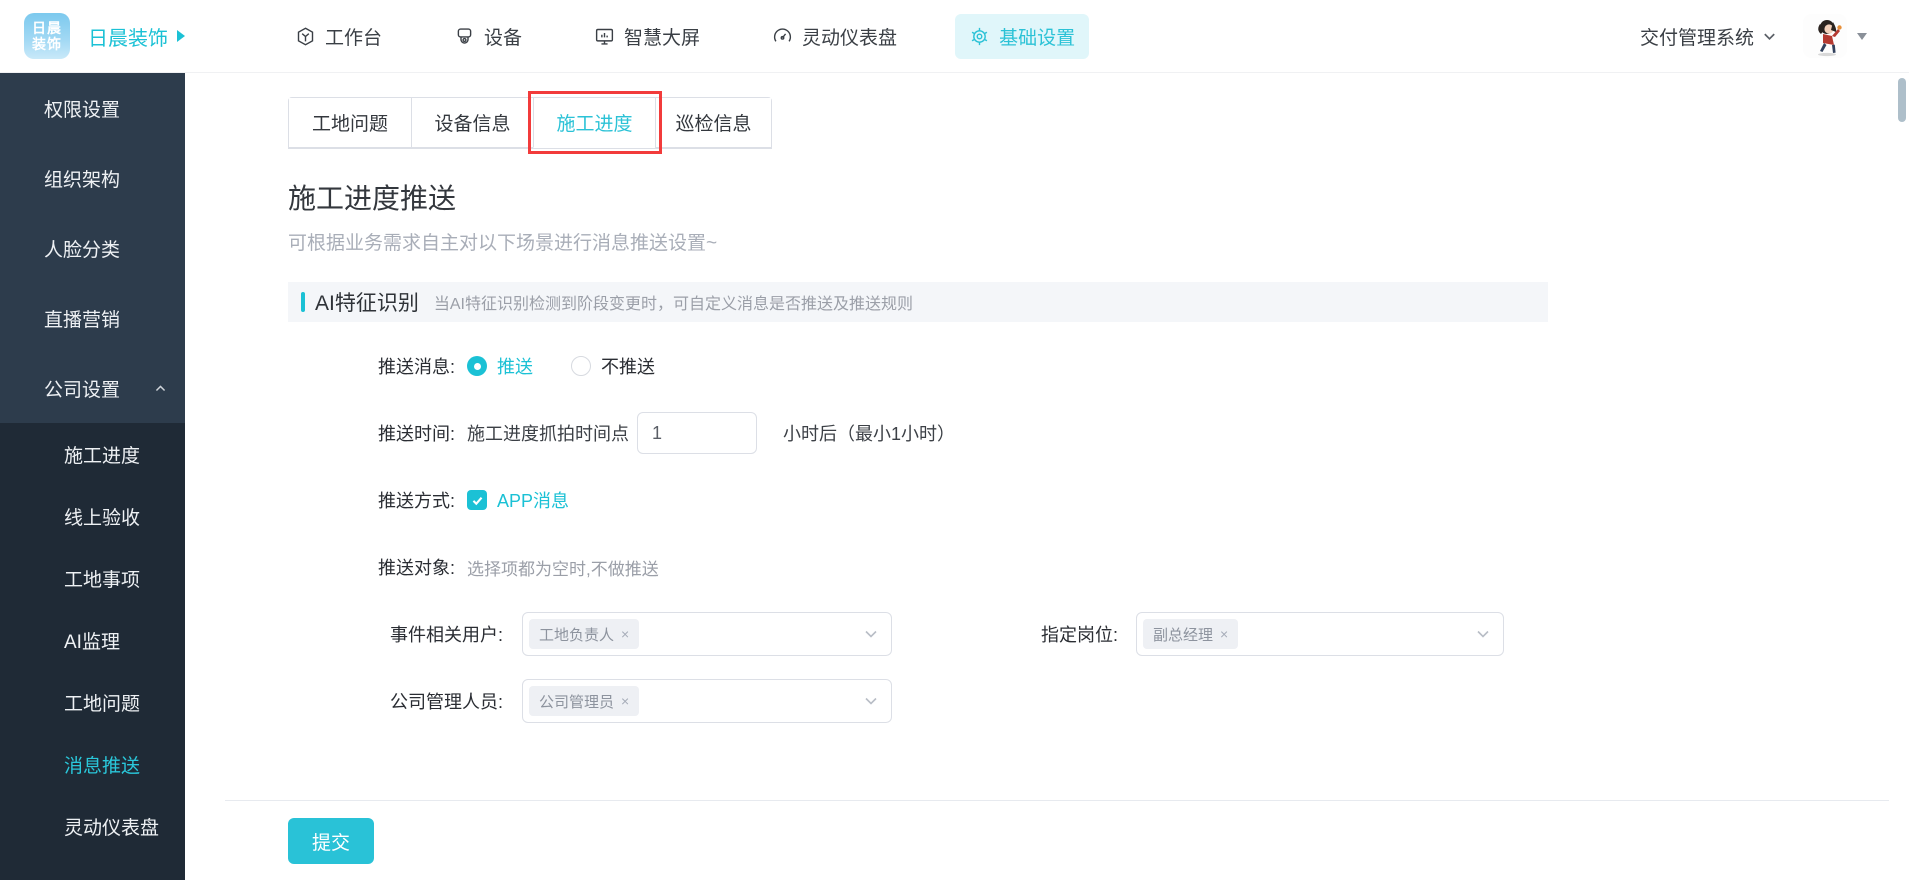 The height and width of the screenshot is (880, 1909). I want to click on nav-item-workbench: 工作台, so click(338, 36).